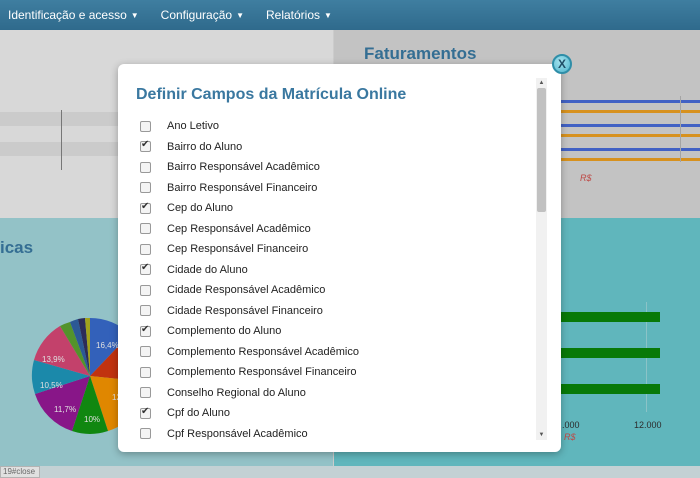 The width and height of the screenshot is (700, 478). Describe the element at coordinates (239, 228) in the screenshot. I see `field-label: Cep Responsável Acadêmico` at that location.